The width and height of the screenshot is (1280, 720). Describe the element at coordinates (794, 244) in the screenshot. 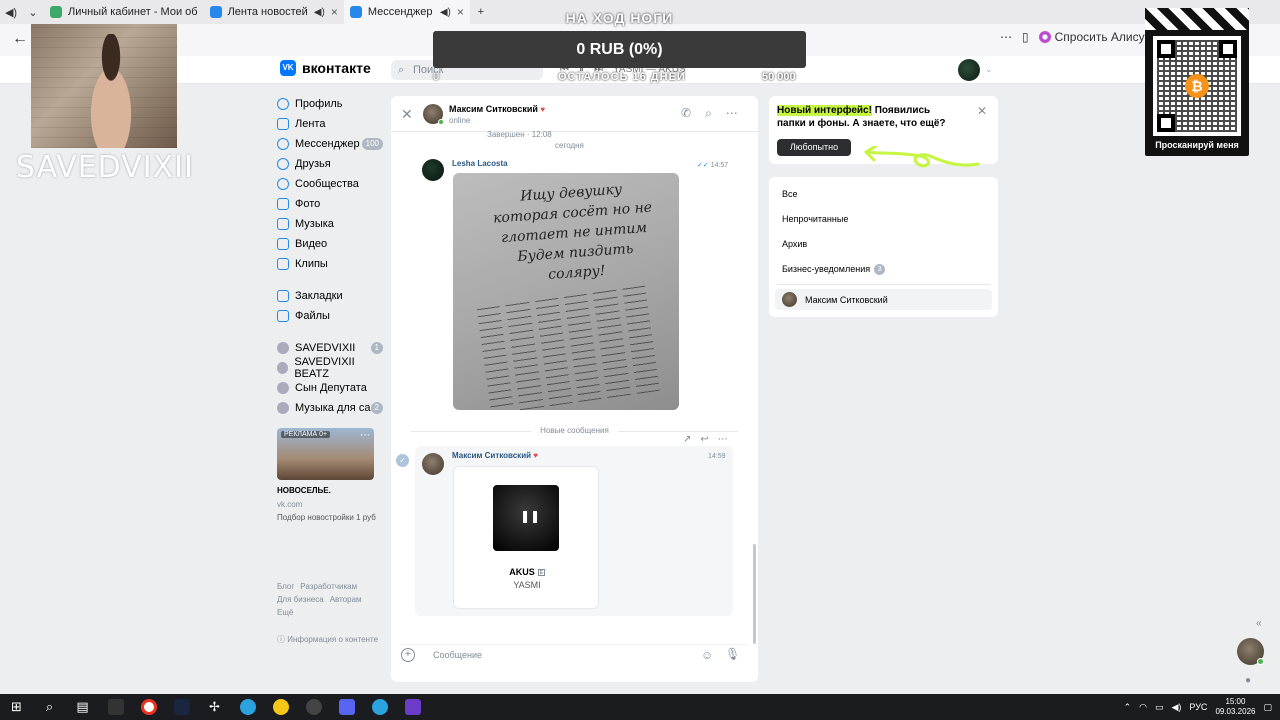

I see `folder-archive: Архив` at that location.